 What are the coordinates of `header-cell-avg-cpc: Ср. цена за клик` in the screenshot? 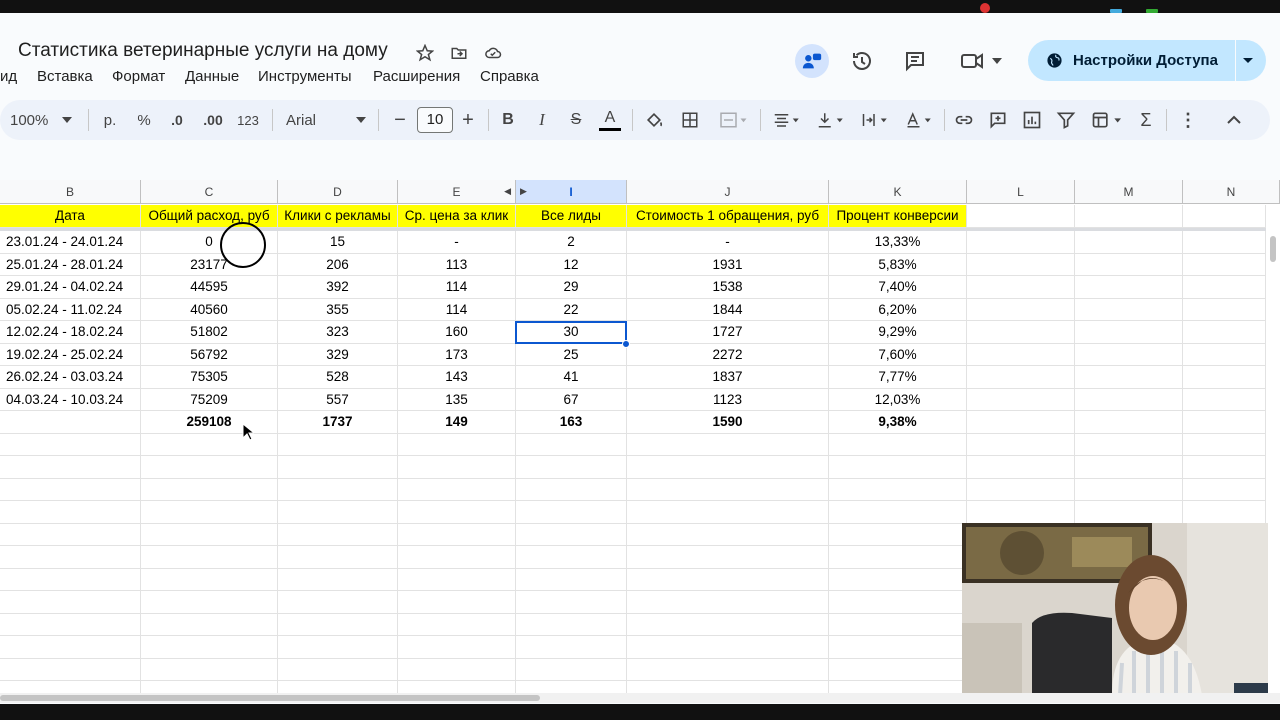 It's located at (457, 216).